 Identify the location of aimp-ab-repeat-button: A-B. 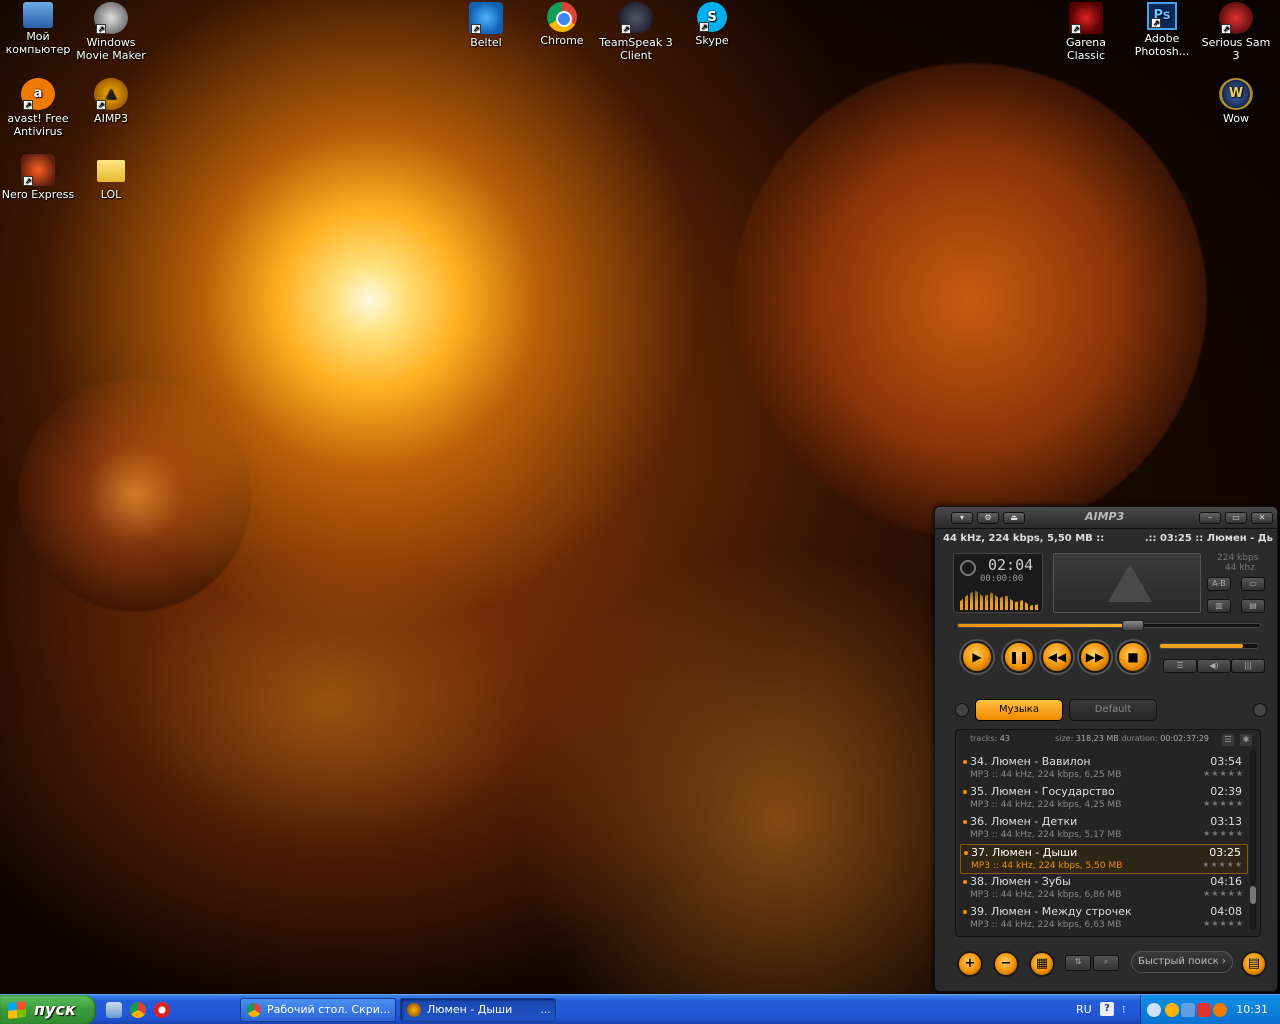
(1219, 584).